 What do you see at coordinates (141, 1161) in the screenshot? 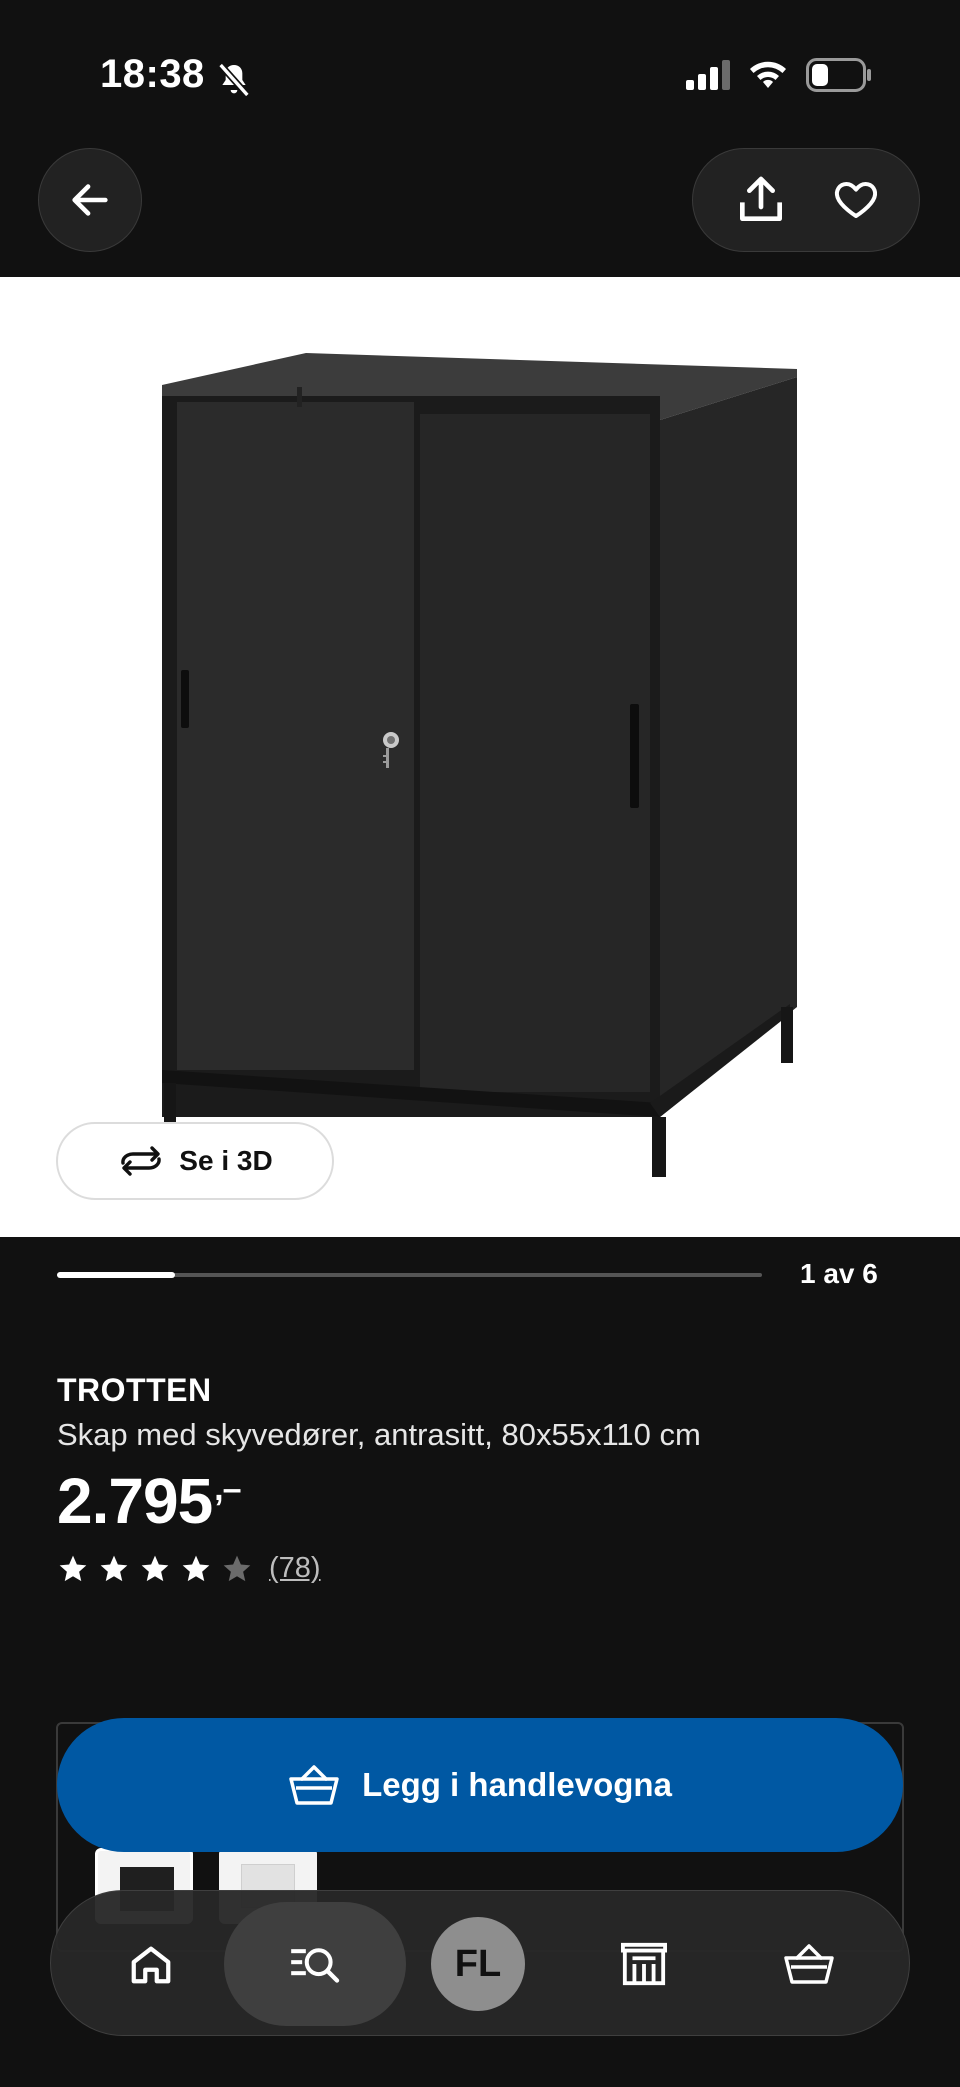
I see `rotate-3d-icon` at bounding box center [141, 1161].